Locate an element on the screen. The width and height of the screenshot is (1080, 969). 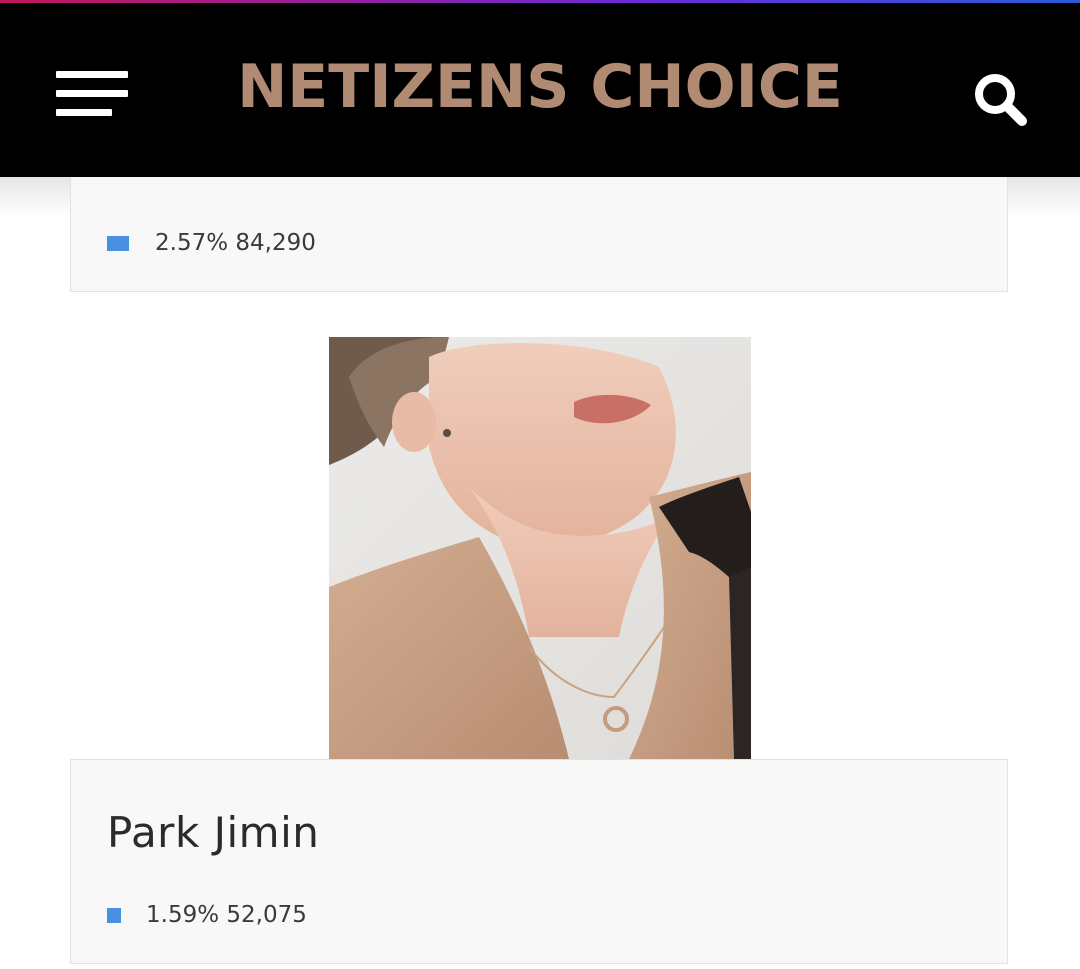
vote-stat-text: 1.59% 52,075 is located at coordinates (226, 915).